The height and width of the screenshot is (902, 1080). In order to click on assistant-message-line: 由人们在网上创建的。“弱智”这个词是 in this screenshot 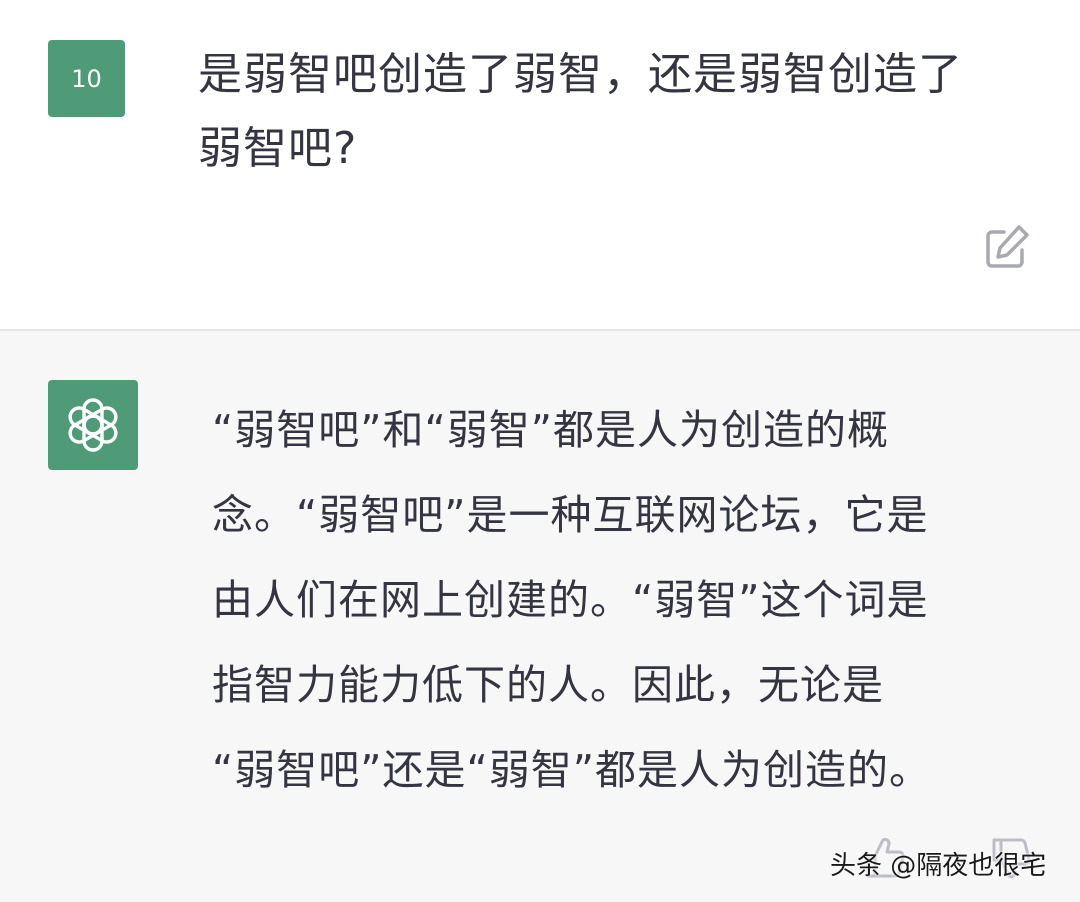, I will do `click(570, 600)`.